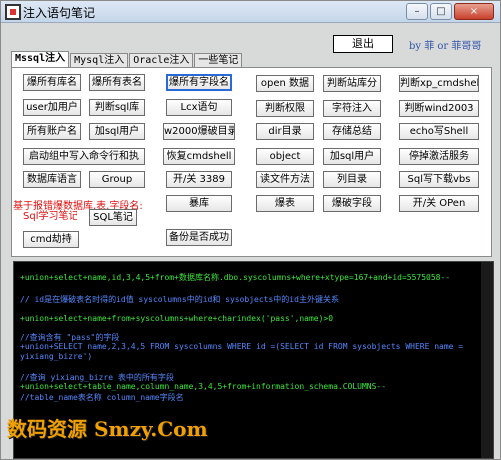  I want to click on button-echo-write-shell: echo写Shell, so click(439, 131).